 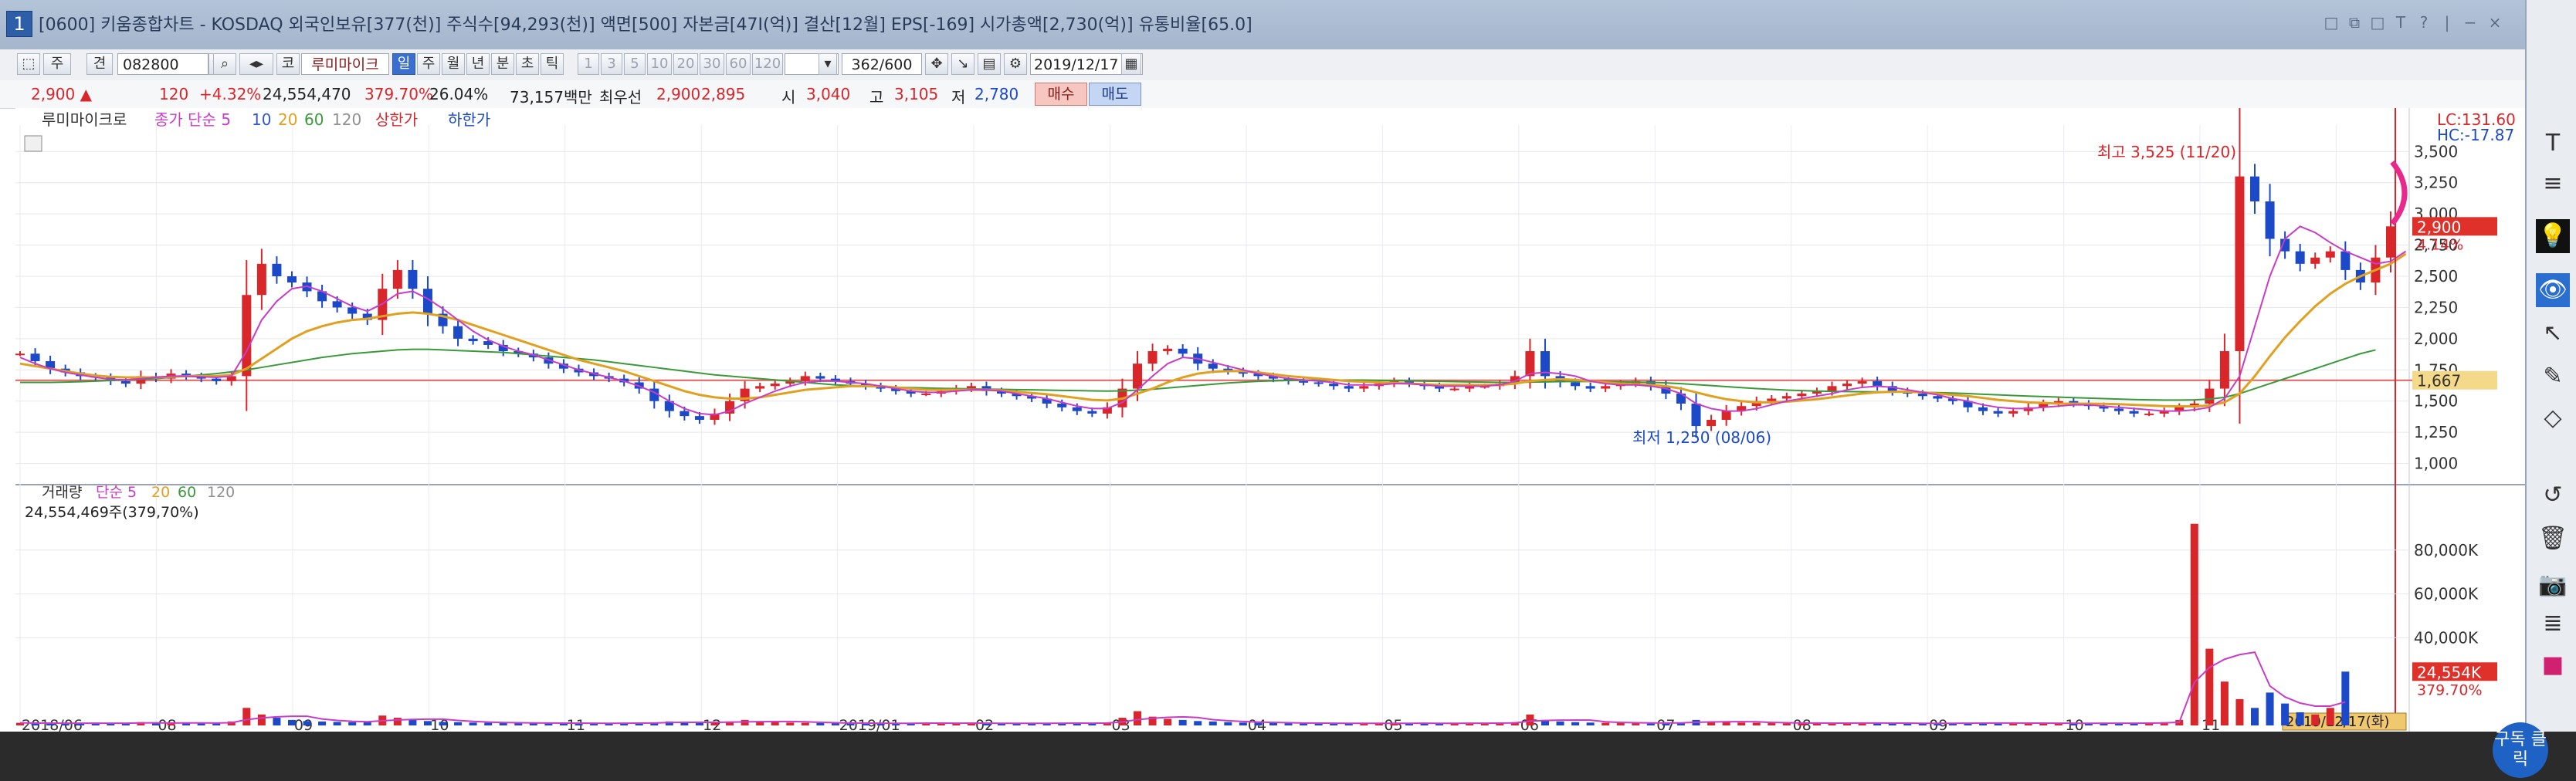 I want to click on pointer-icon: ↖, so click(x=2553, y=333).